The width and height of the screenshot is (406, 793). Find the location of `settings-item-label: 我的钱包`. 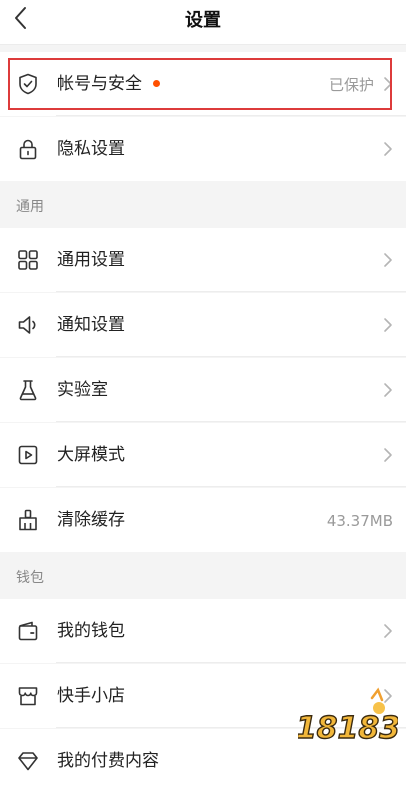

settings-item-label: 我的钱包 is located at coordinates (91, 631).